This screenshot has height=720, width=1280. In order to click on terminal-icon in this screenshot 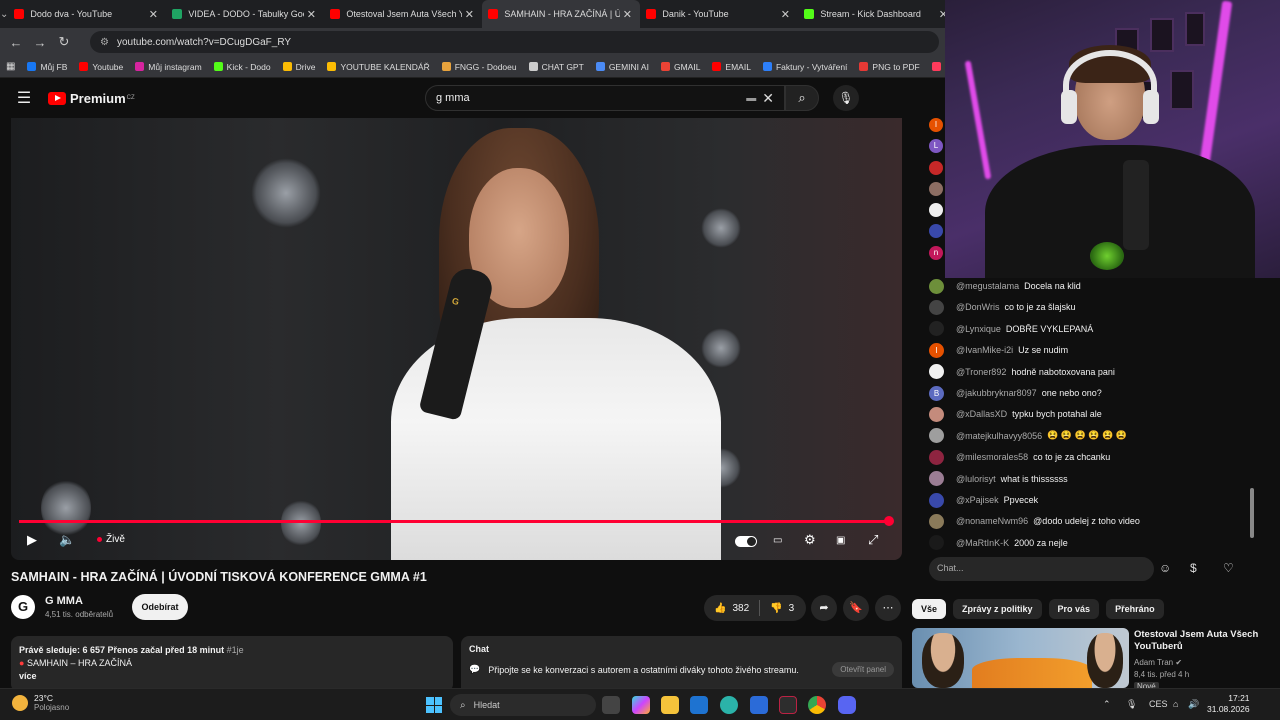, I will do `click(788, 705)`.